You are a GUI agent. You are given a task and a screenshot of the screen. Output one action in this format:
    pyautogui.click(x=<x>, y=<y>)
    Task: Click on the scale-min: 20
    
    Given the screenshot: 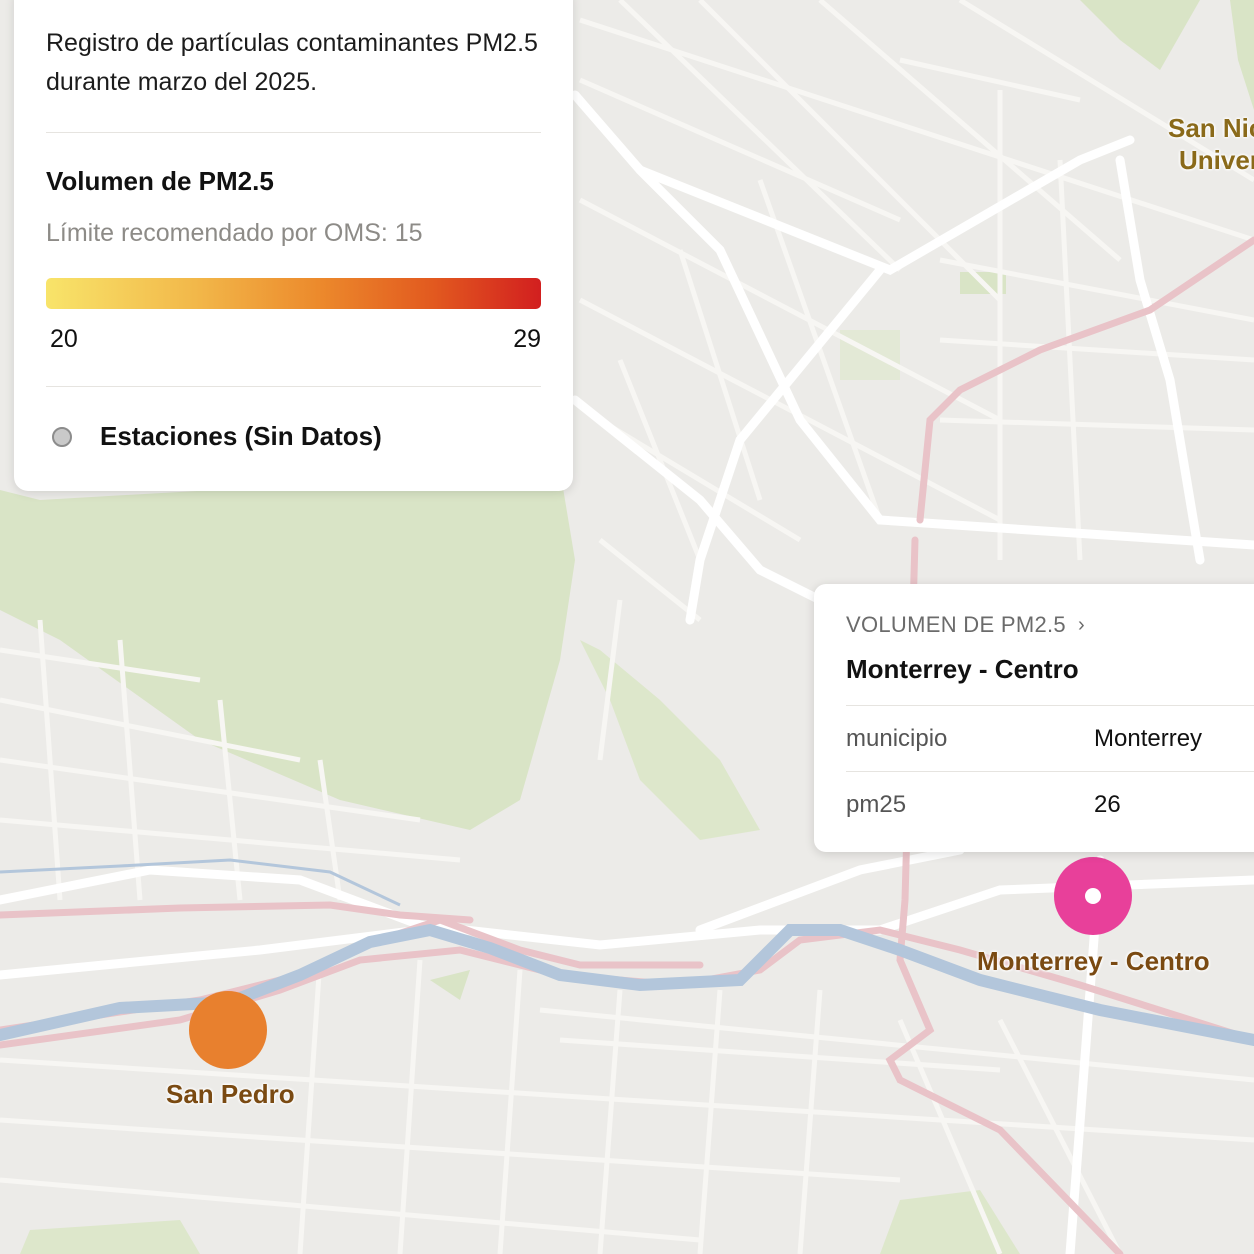 What is the action you would take?
    pyautogui.click(x=64, y=339)
    